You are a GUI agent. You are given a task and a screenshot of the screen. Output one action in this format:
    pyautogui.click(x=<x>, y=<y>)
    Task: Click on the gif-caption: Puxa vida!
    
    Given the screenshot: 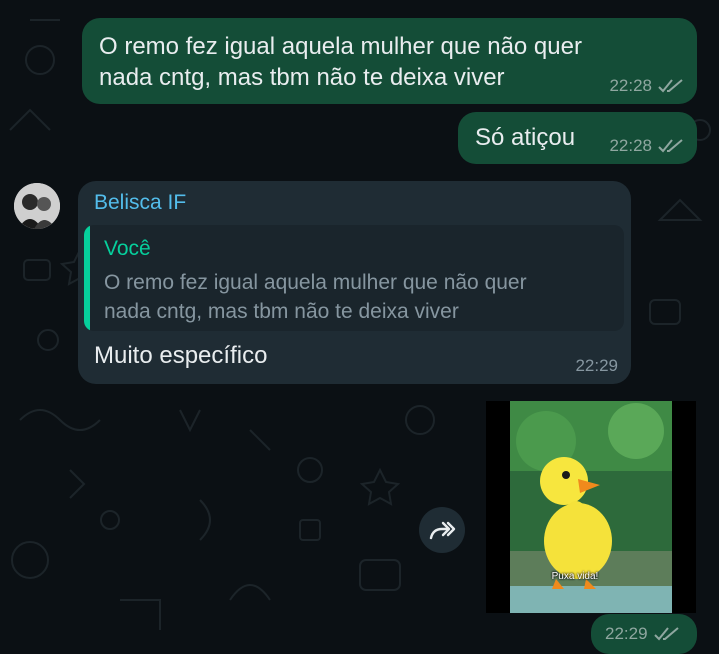 What is the action you would take?
    pyautogui.click(x=575, y=576)
    